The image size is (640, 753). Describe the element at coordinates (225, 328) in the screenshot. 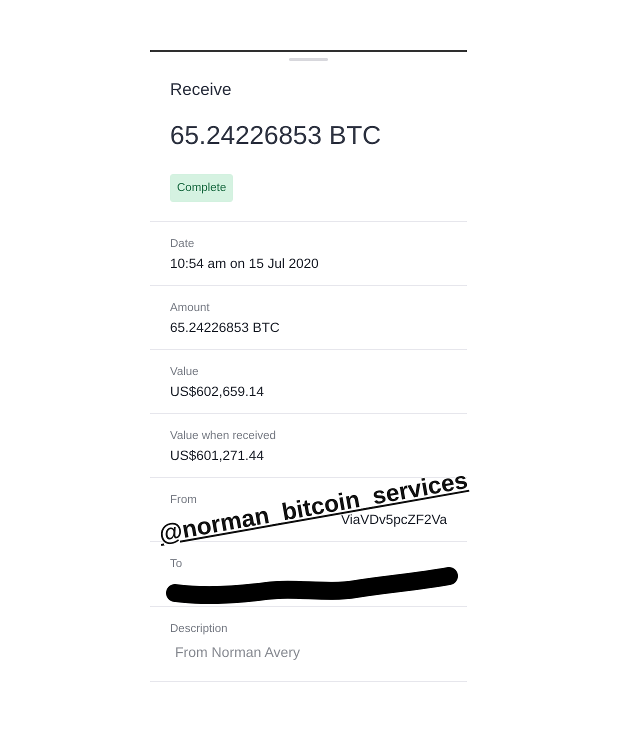

I see `field-value: 65.24226853 BTC` at that location.